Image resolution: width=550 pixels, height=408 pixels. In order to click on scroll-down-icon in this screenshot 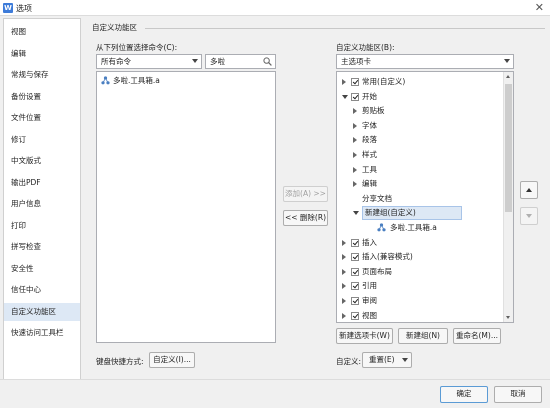, I will do `click(508, 317)`.